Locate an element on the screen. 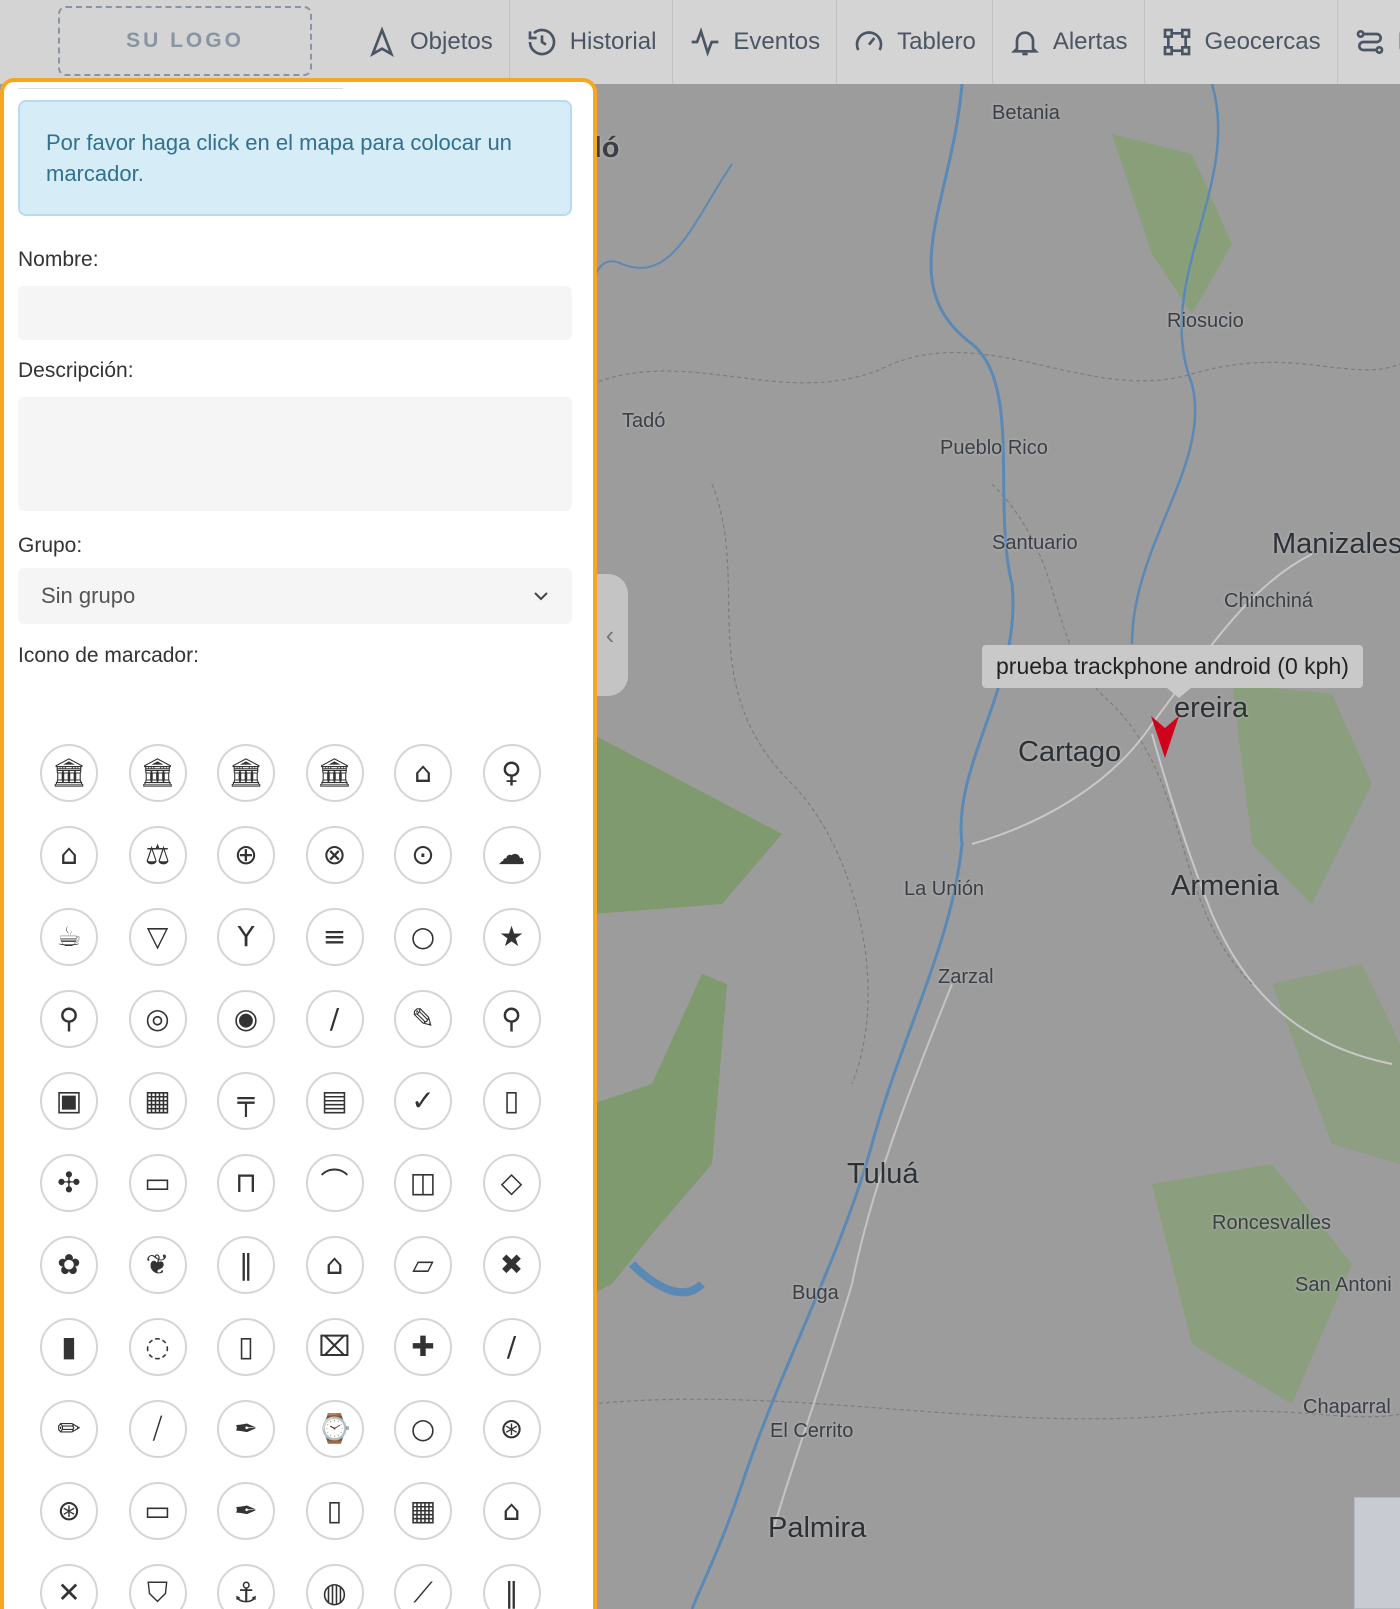  marker-icon-option: ⊗ is located at coordinates (334, 855).